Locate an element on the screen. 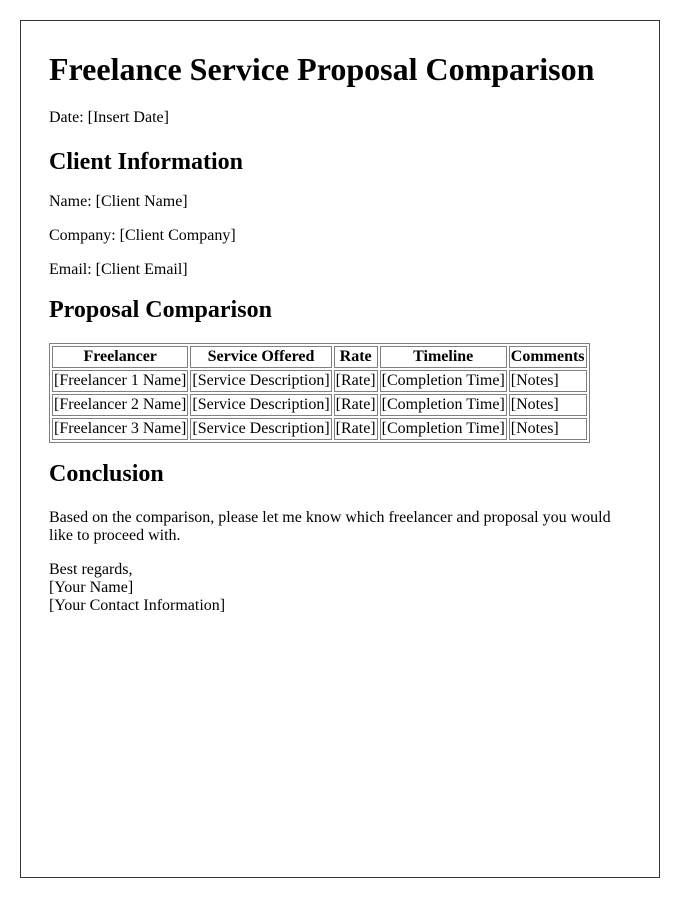  client-info-heading: Client Information is located at coordinates (146, 162).